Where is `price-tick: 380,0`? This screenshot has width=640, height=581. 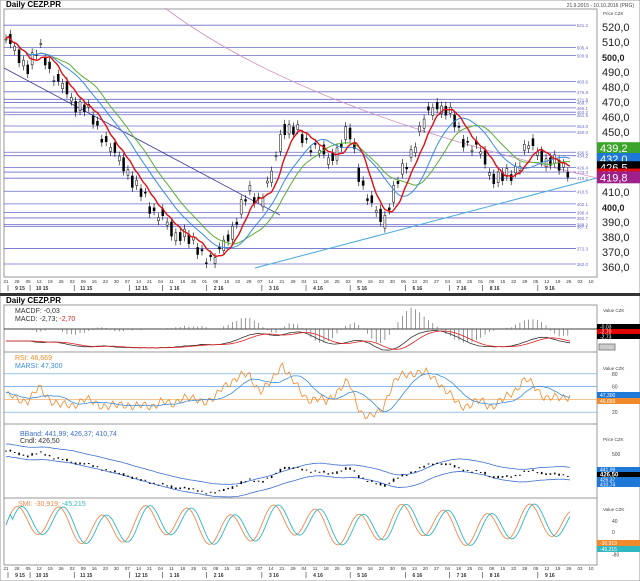
price-tick: 380,0 is located at coordinates (616, 238).